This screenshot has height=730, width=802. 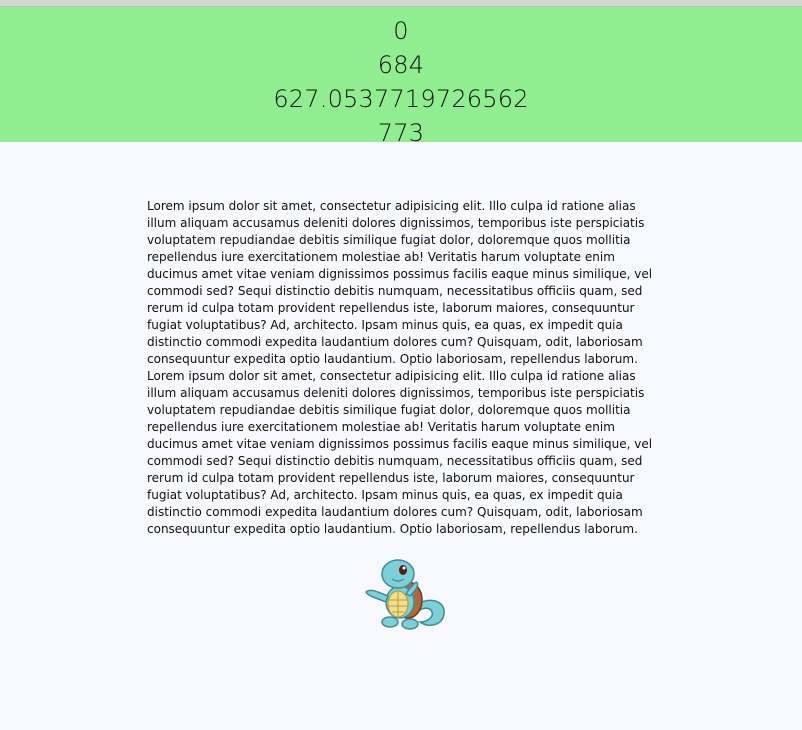 I want to click on readout-value-4: 773, so click(x=401, y=133).